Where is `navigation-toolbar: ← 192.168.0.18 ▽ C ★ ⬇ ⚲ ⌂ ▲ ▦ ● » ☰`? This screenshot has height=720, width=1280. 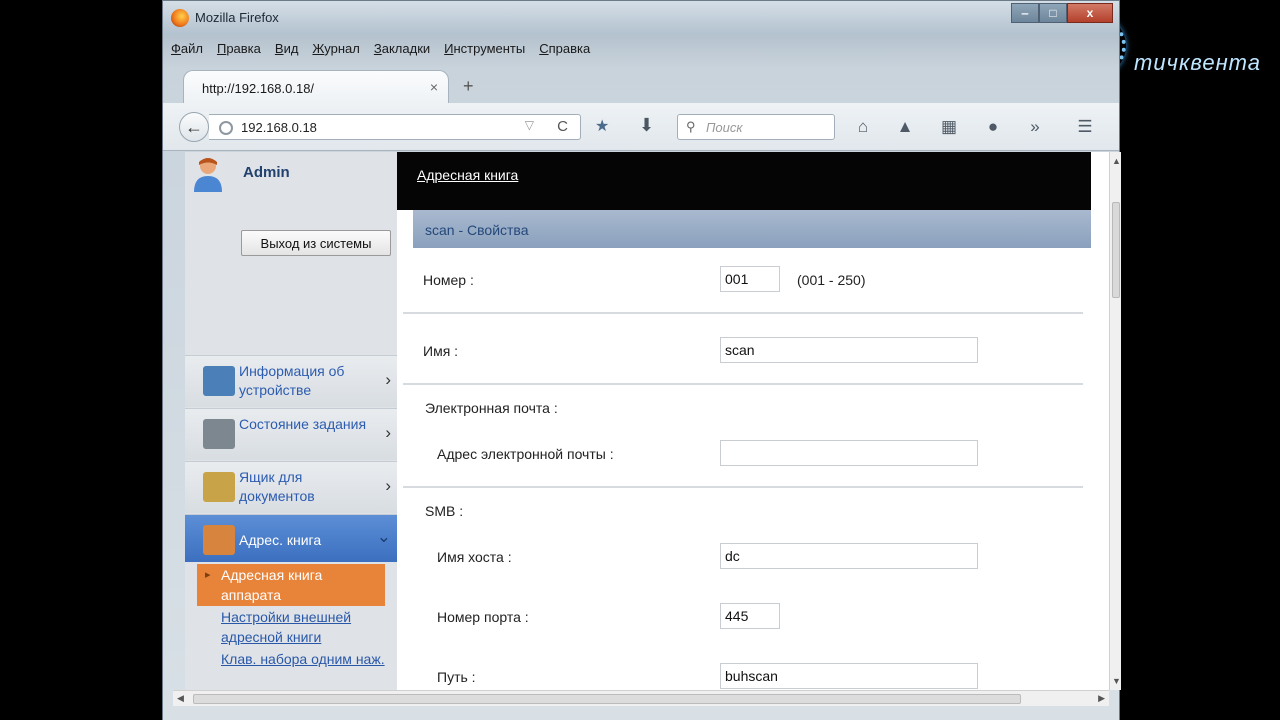
navigation-toolbar: ← 192.168.0.18 ▽ C ★ ⬇ ⚲ ⌂ ▲ ▦ ● » ☰ is located at coordinates (641, 127).